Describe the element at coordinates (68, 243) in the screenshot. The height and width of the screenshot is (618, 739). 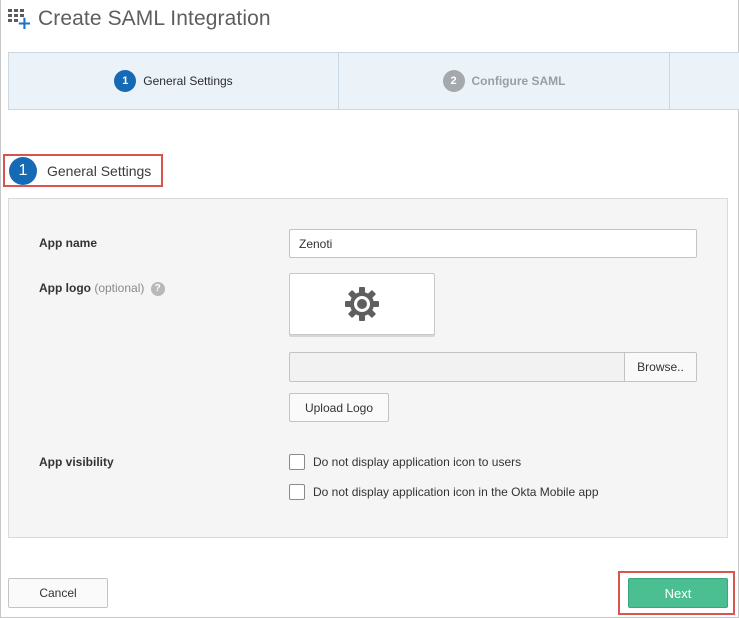
I see `app-name-label: App name` at that location.